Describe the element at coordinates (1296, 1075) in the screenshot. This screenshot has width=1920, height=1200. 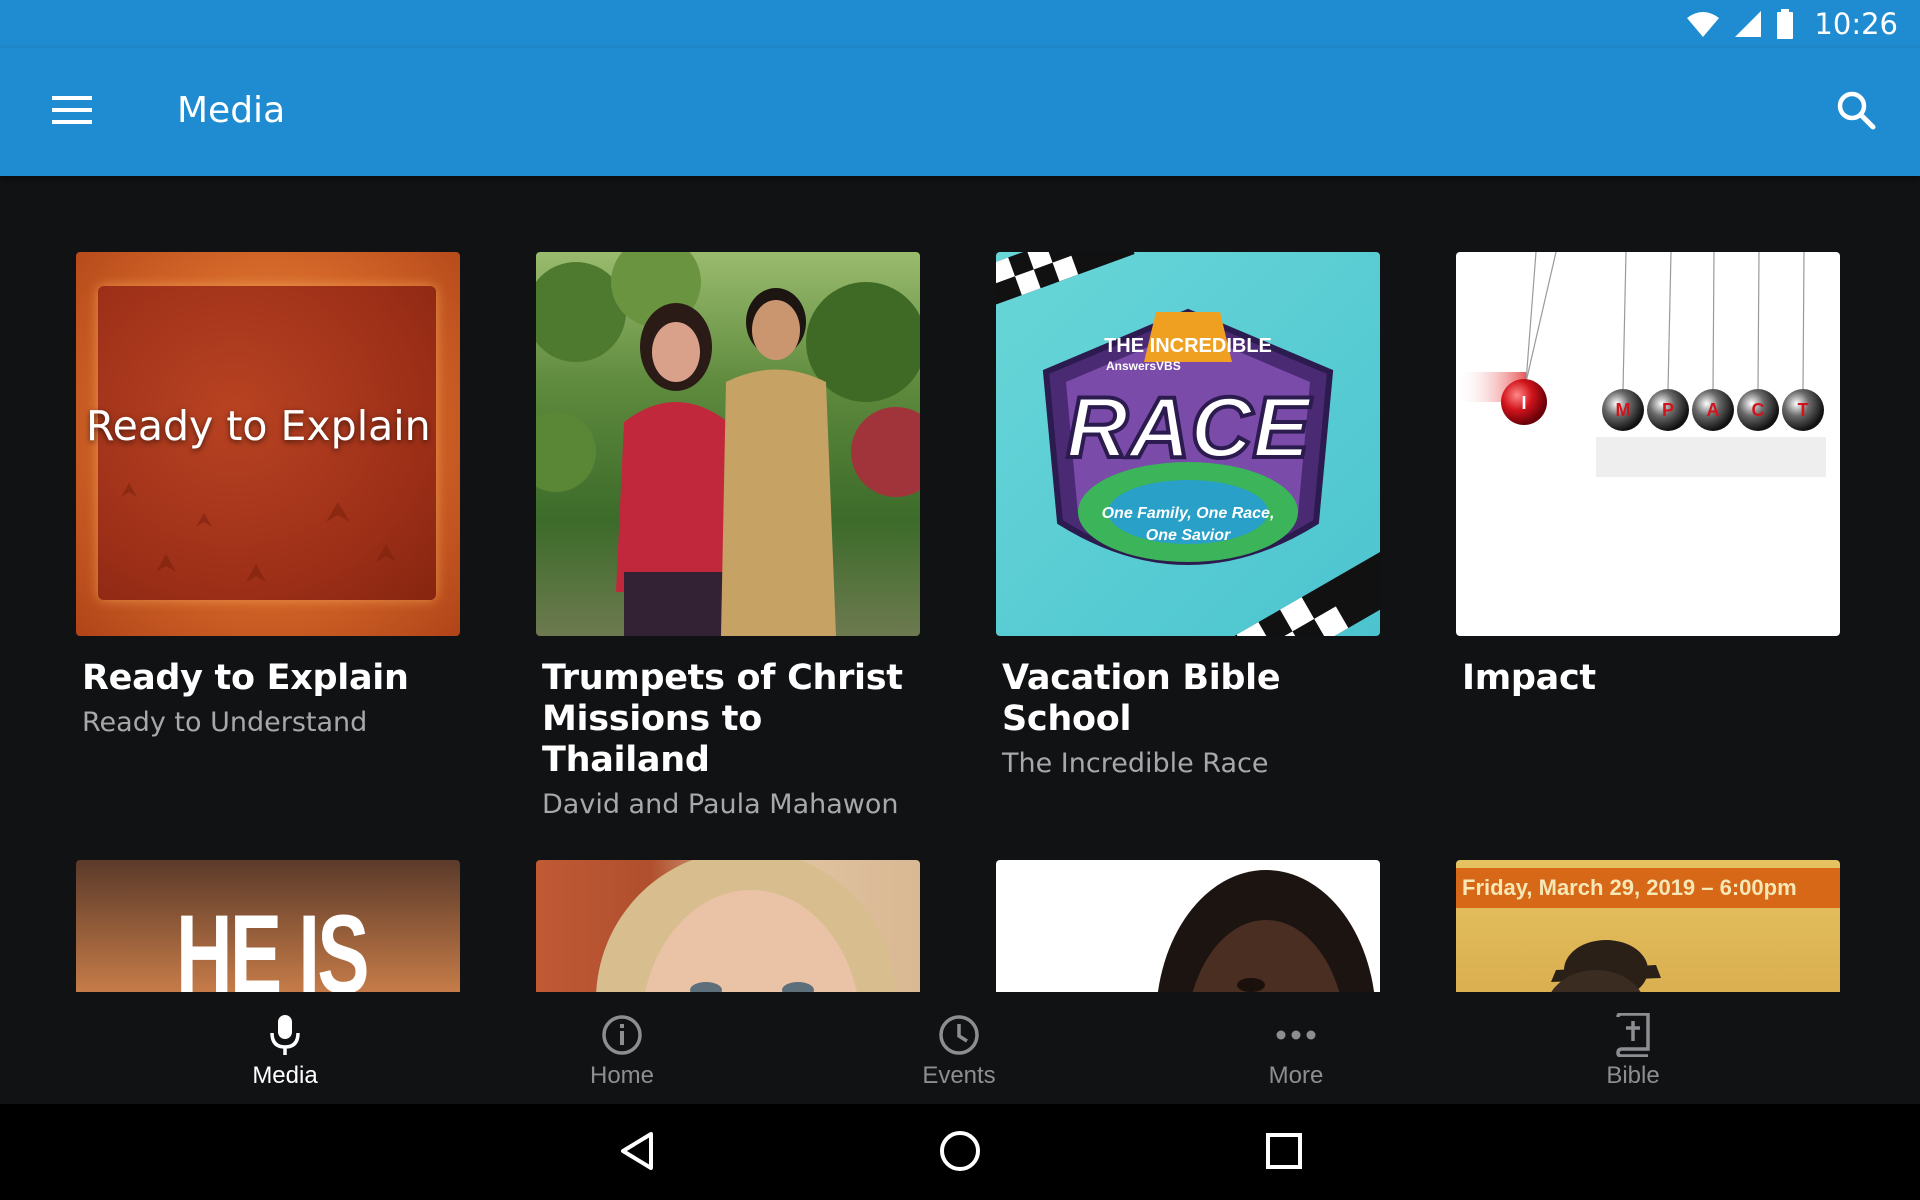
I see `nav-label: More` at that location.